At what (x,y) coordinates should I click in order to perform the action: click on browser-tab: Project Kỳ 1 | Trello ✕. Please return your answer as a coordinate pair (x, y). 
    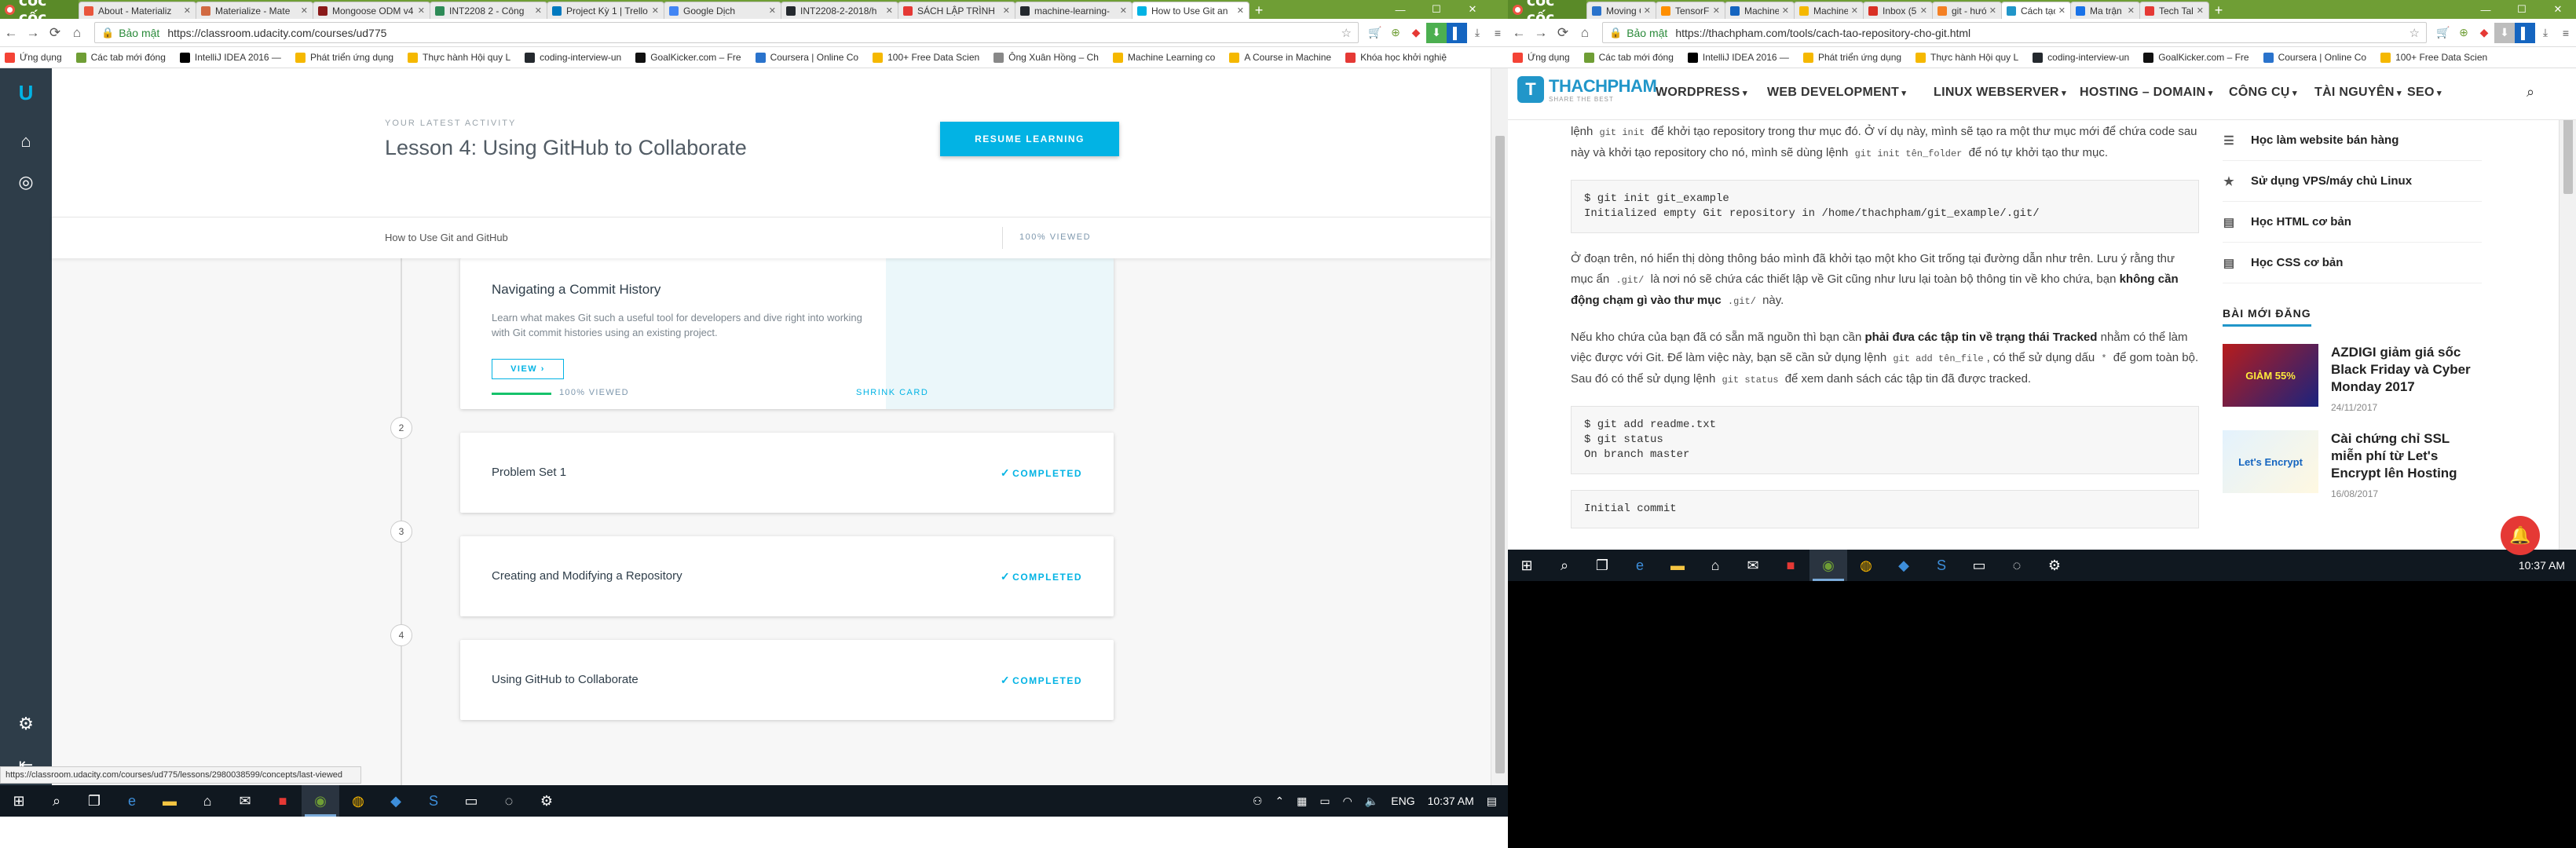
    Looking at the image, I should click on (605, 11).